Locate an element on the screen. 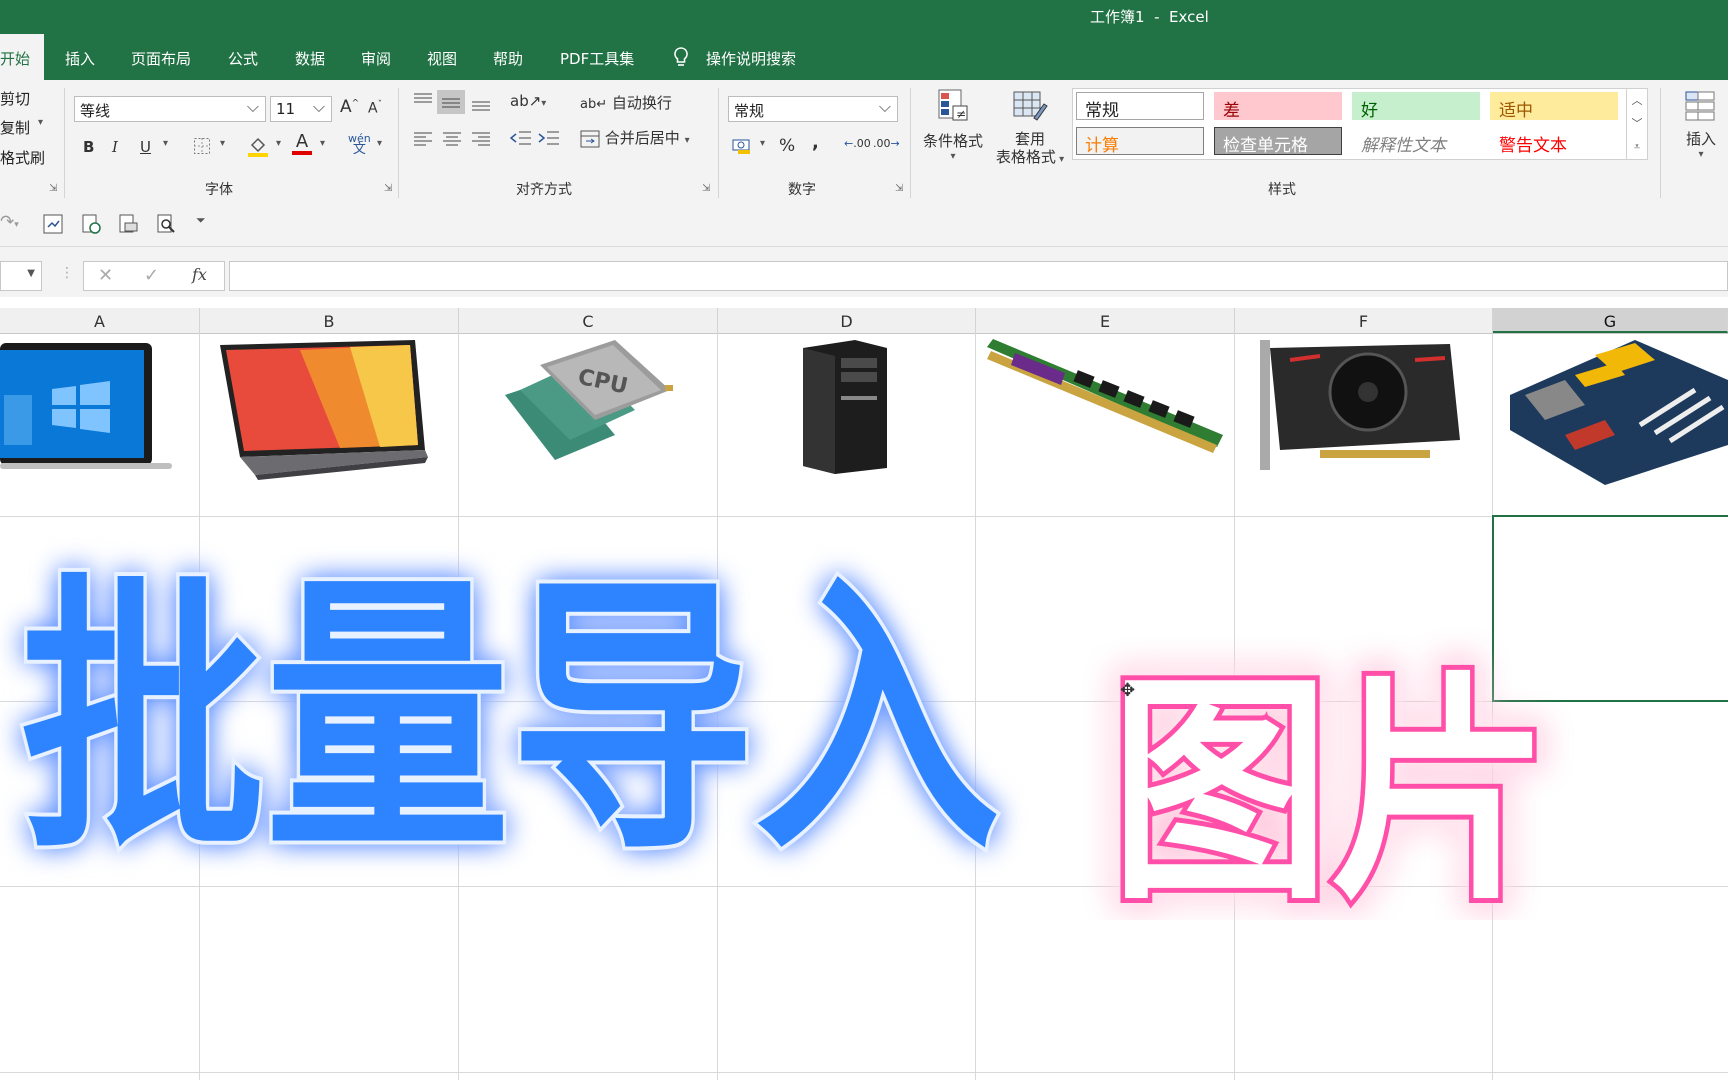 The width and height of the screenshot is (1728, 1080). laptop-colorful-image is located at coordinates (330, 425).